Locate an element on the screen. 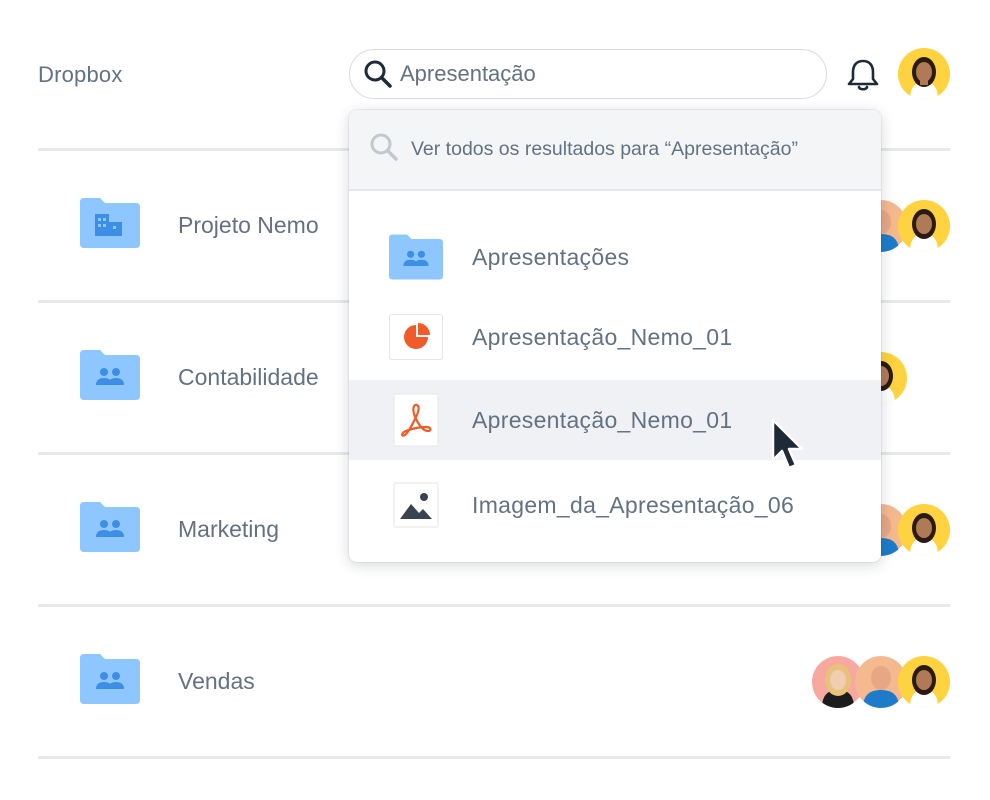  result-item: Imagem_da_Apresentação_06 is located at coordinates (615, 505).